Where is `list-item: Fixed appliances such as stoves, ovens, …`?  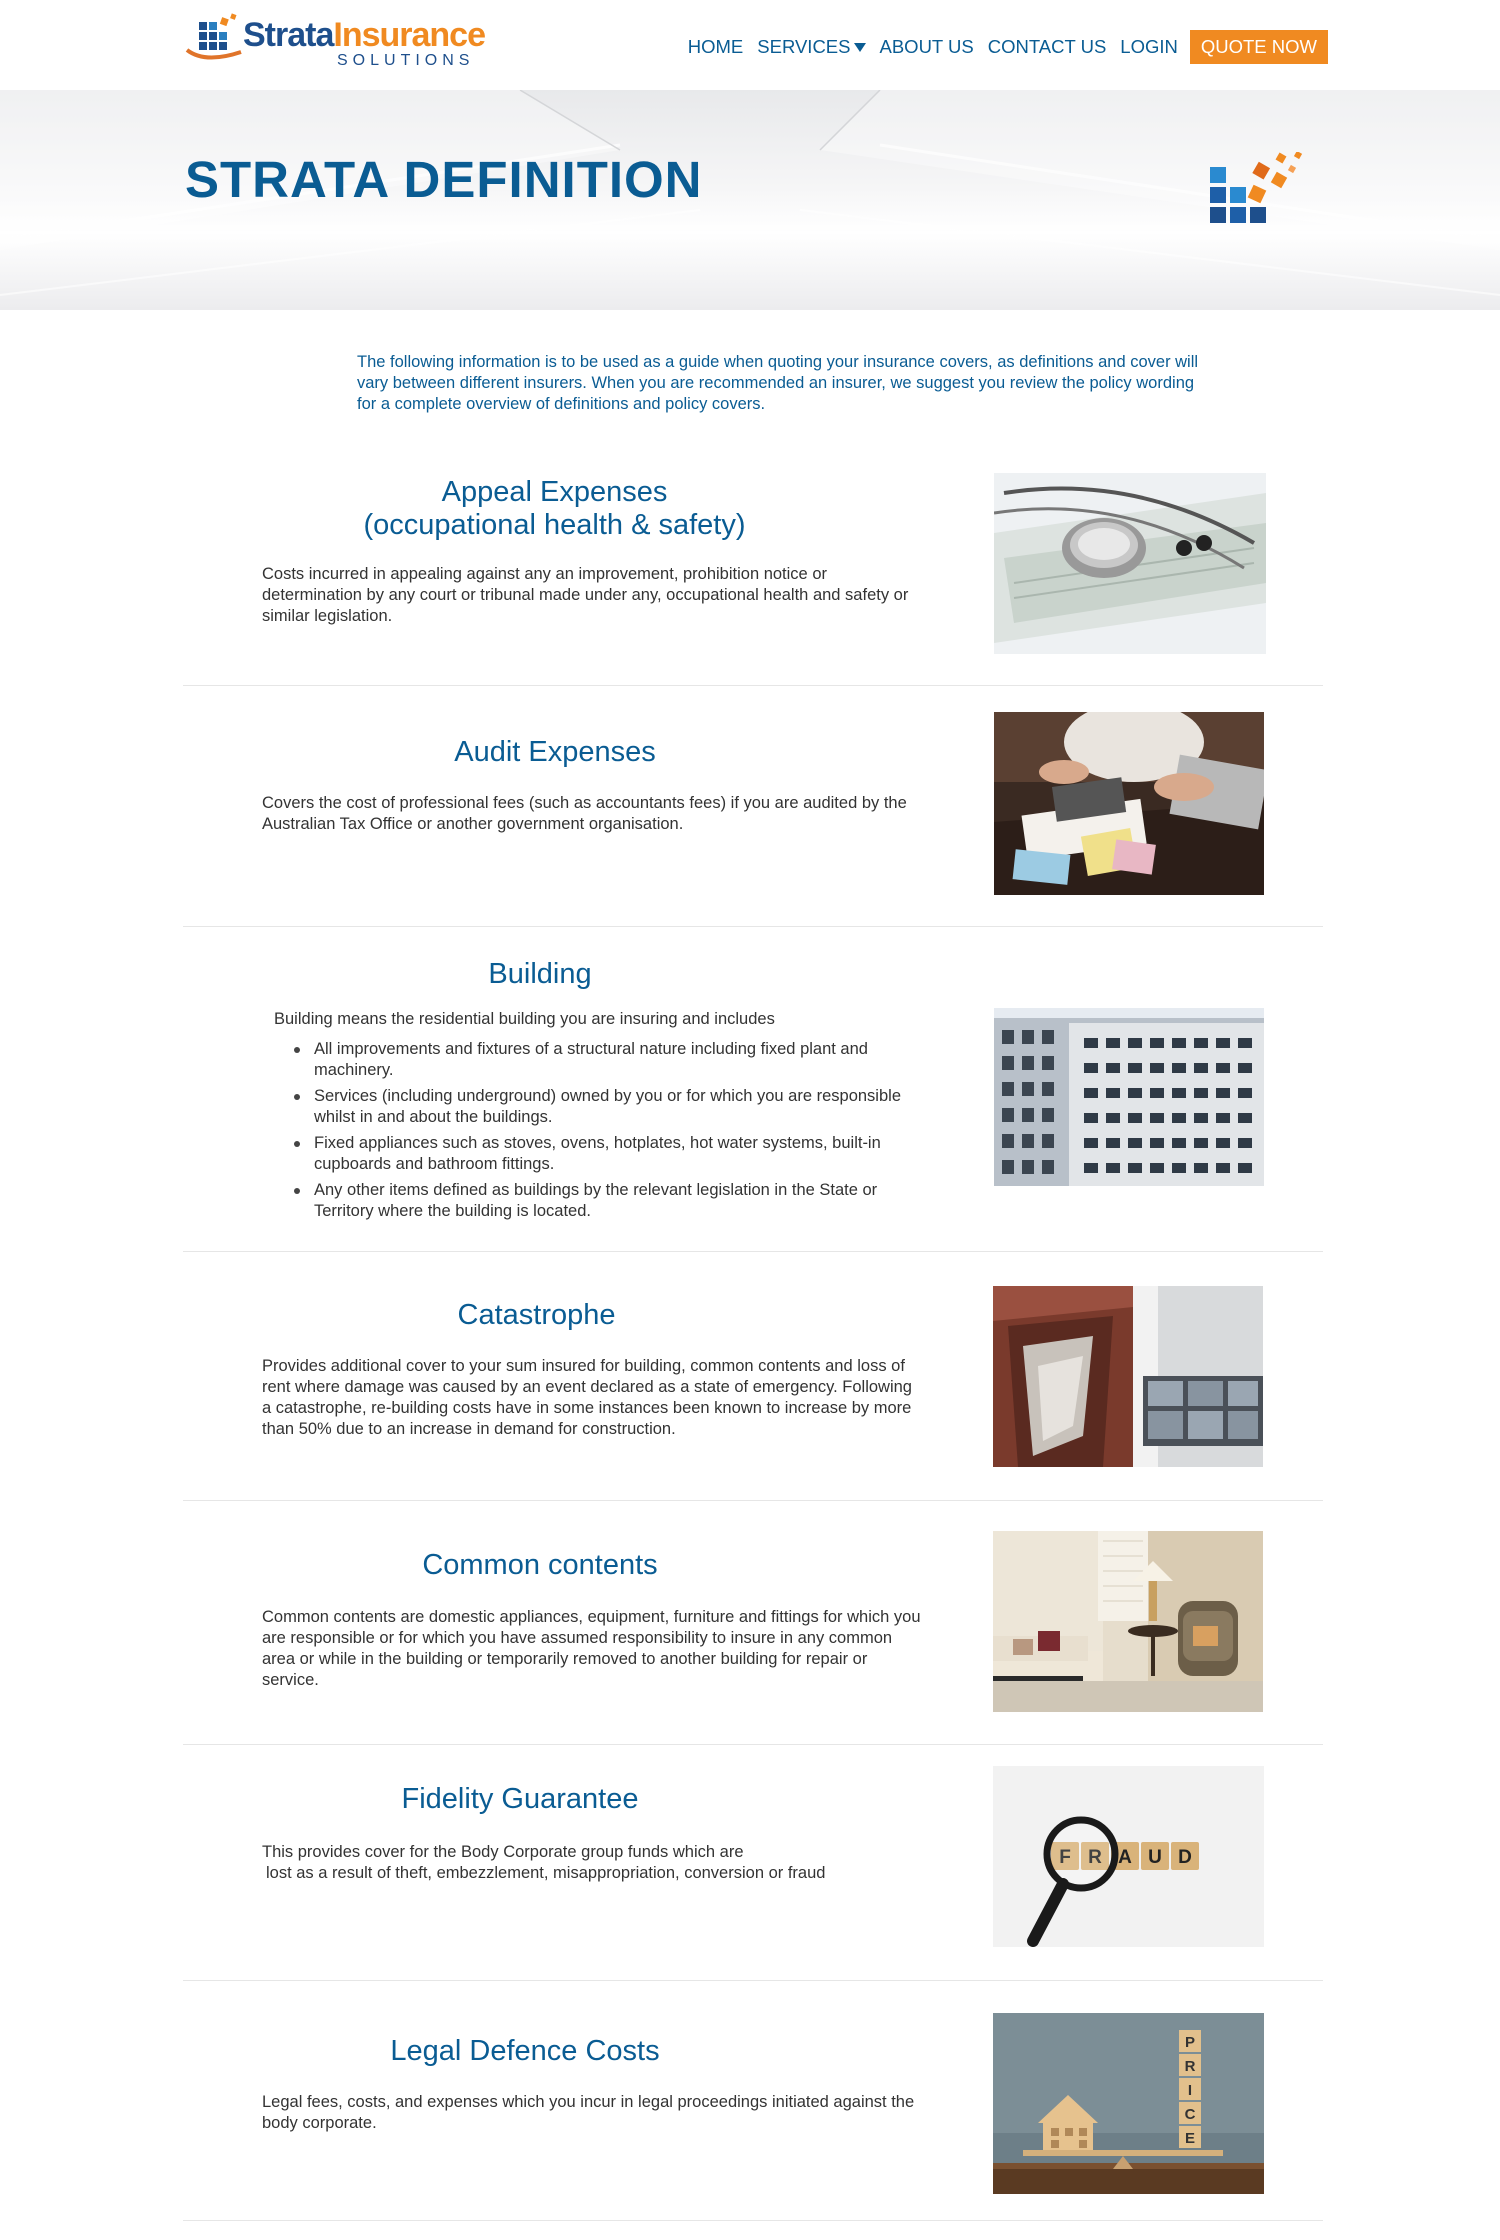
list-item: Fixed appliances such as stoves, ovens, … is located at coordinates (594, 1154).